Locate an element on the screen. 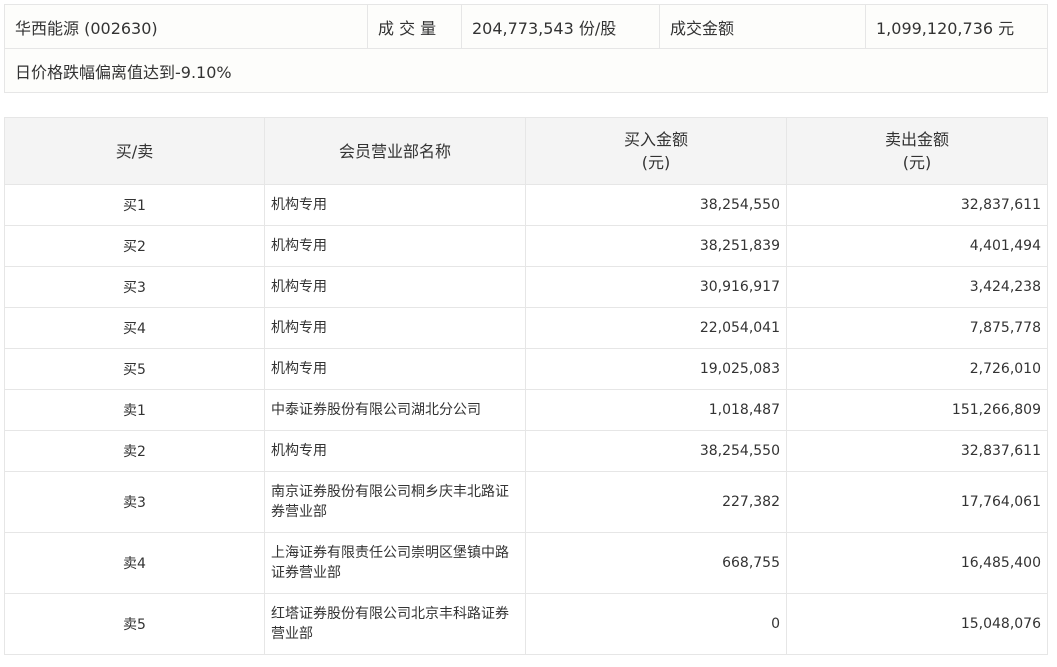  table-row: 买1 机构专用 38,254,550 32,837,611 is located at coordinates (526, 205).